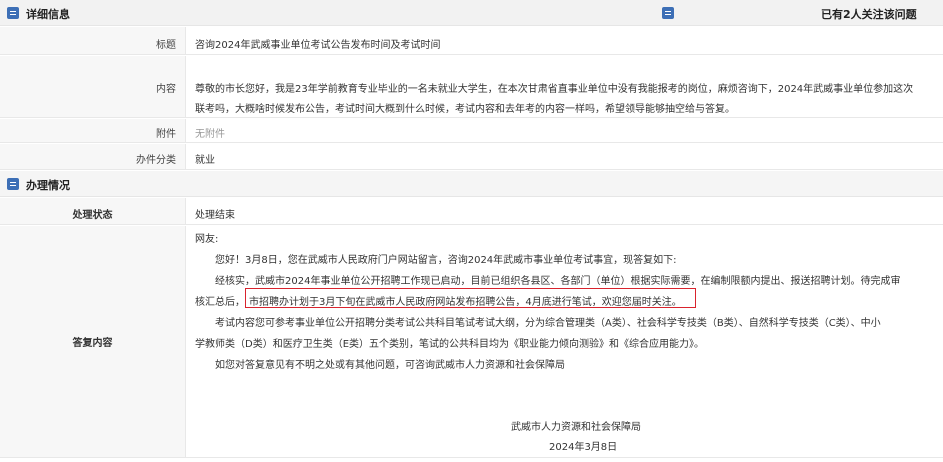  Describe the element at coordinates (48, 185) in the screenshot. I see `handling-section-title: 办理情况` at that location.